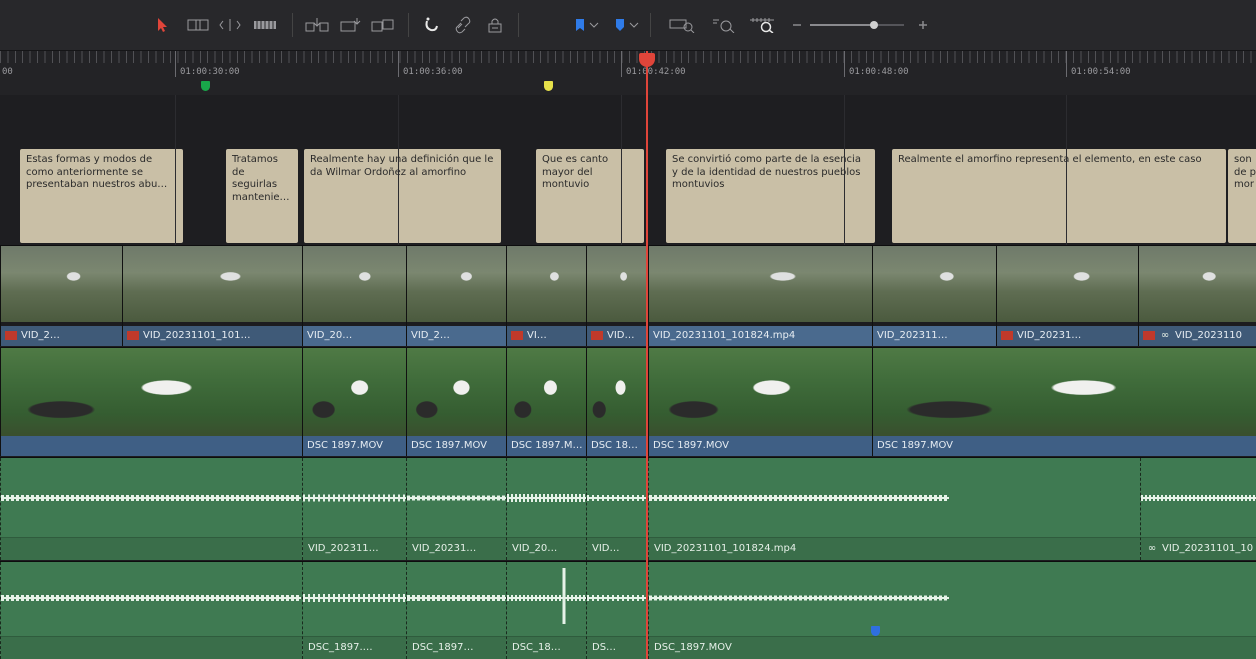 This screenshot has height=659, width=1256. I want to click on zoom-slider, so click(858, 25).